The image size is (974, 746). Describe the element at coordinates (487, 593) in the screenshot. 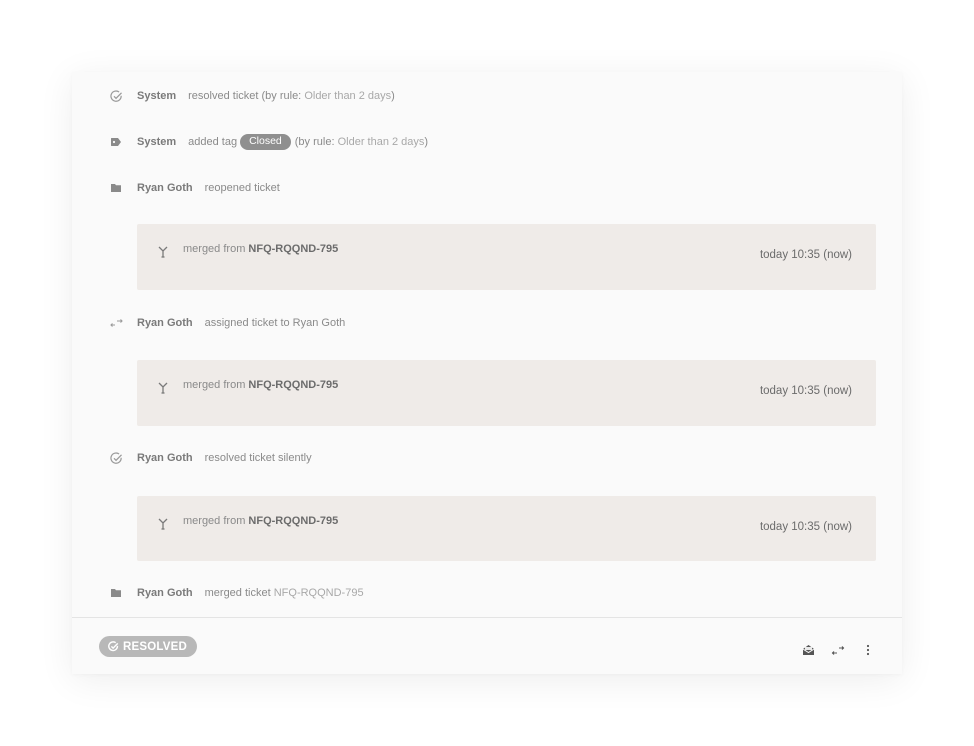

I see `activity-event: Ryan Goth merged ticket NFQ-RQQND-795` at that location.